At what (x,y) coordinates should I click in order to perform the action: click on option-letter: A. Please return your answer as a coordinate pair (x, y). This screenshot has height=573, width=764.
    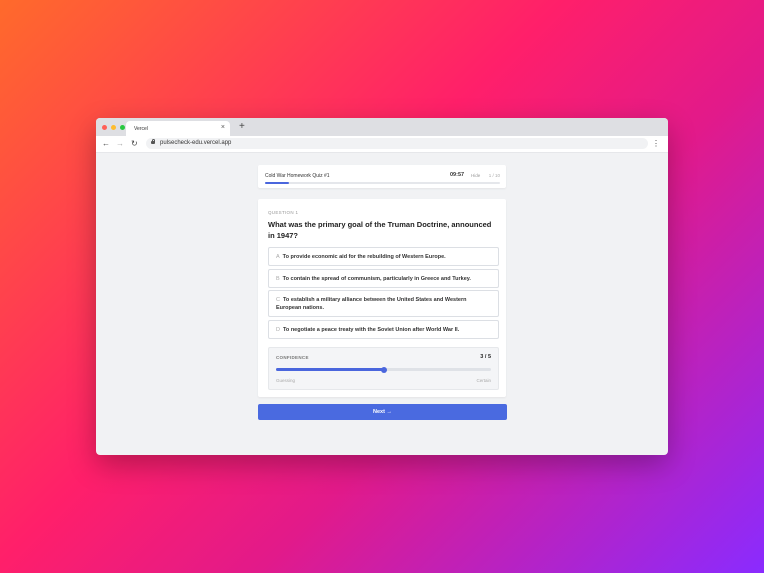
    Looking at the image, I should click on (278, 257).